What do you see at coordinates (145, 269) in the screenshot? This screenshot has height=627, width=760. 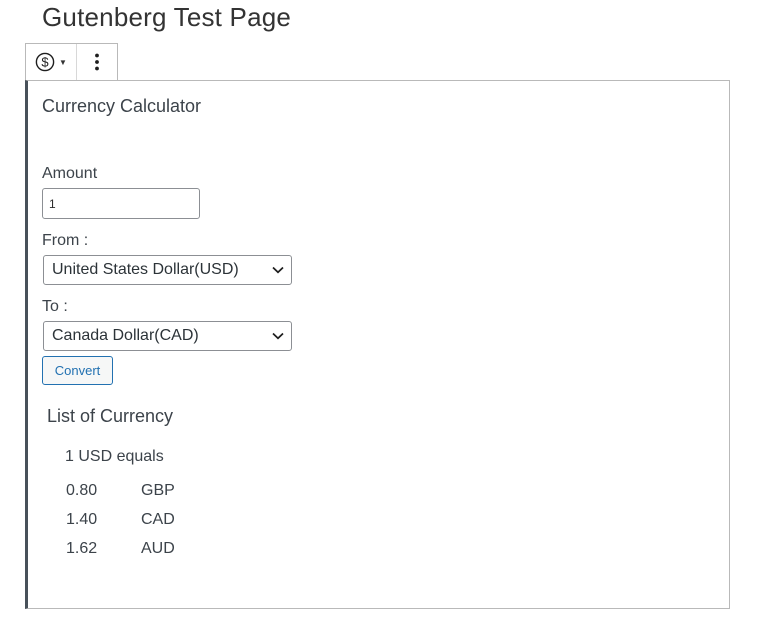 I see `from-currency-value: United States Dollar(USD)` at bounding box center [145, 269].